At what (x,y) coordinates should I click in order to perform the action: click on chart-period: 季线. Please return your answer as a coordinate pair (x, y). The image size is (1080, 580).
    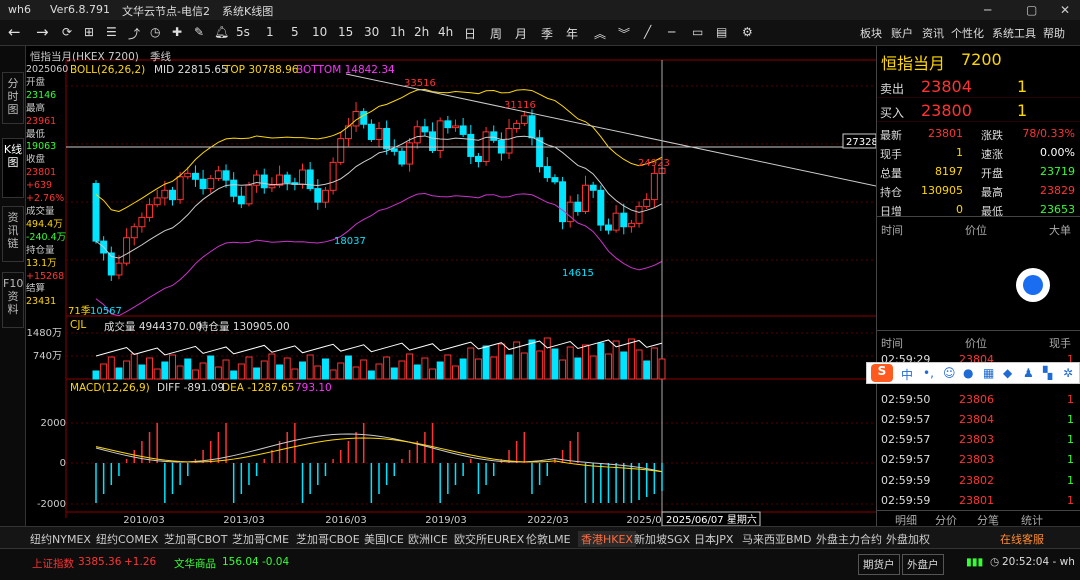
    Looking at the image, I should click on (160, 56).